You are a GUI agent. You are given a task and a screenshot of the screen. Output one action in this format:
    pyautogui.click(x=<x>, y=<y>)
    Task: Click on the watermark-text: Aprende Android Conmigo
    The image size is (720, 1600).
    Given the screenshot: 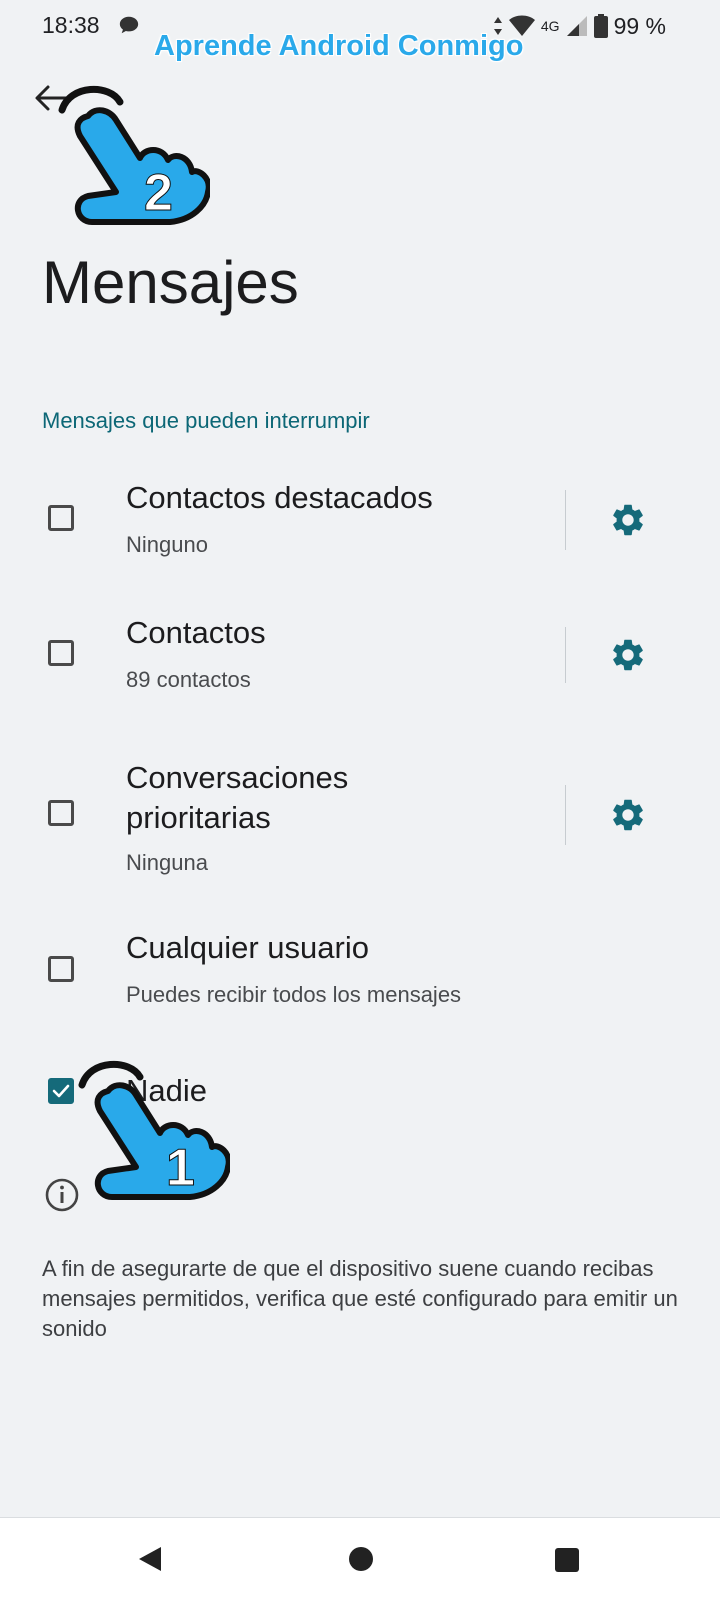 What is the action you would take?
    pyautogui.click(x=339, y=46)
    